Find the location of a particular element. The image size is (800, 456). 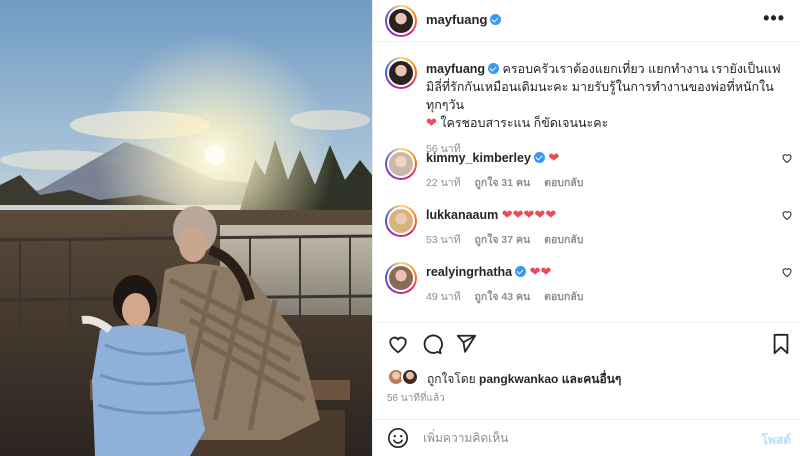

author-username-text: mayfuang is located at coordinates (456, 19).